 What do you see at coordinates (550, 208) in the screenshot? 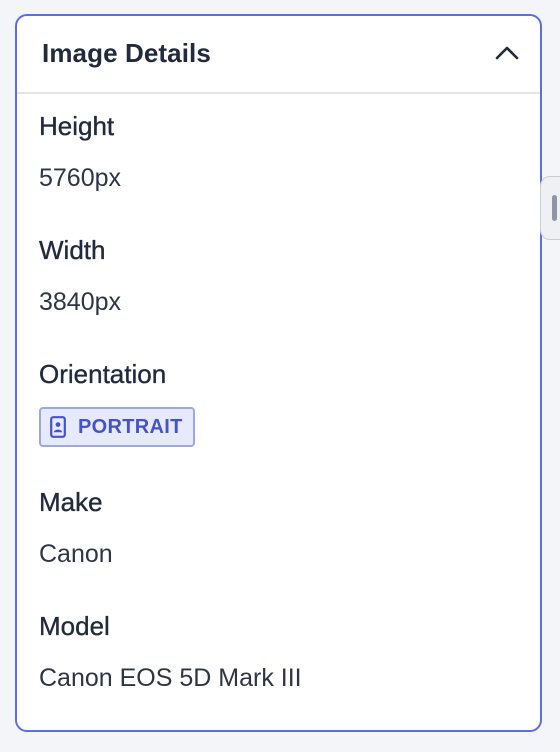
I see `side-panel-handle` at bounding box center [550, 208].